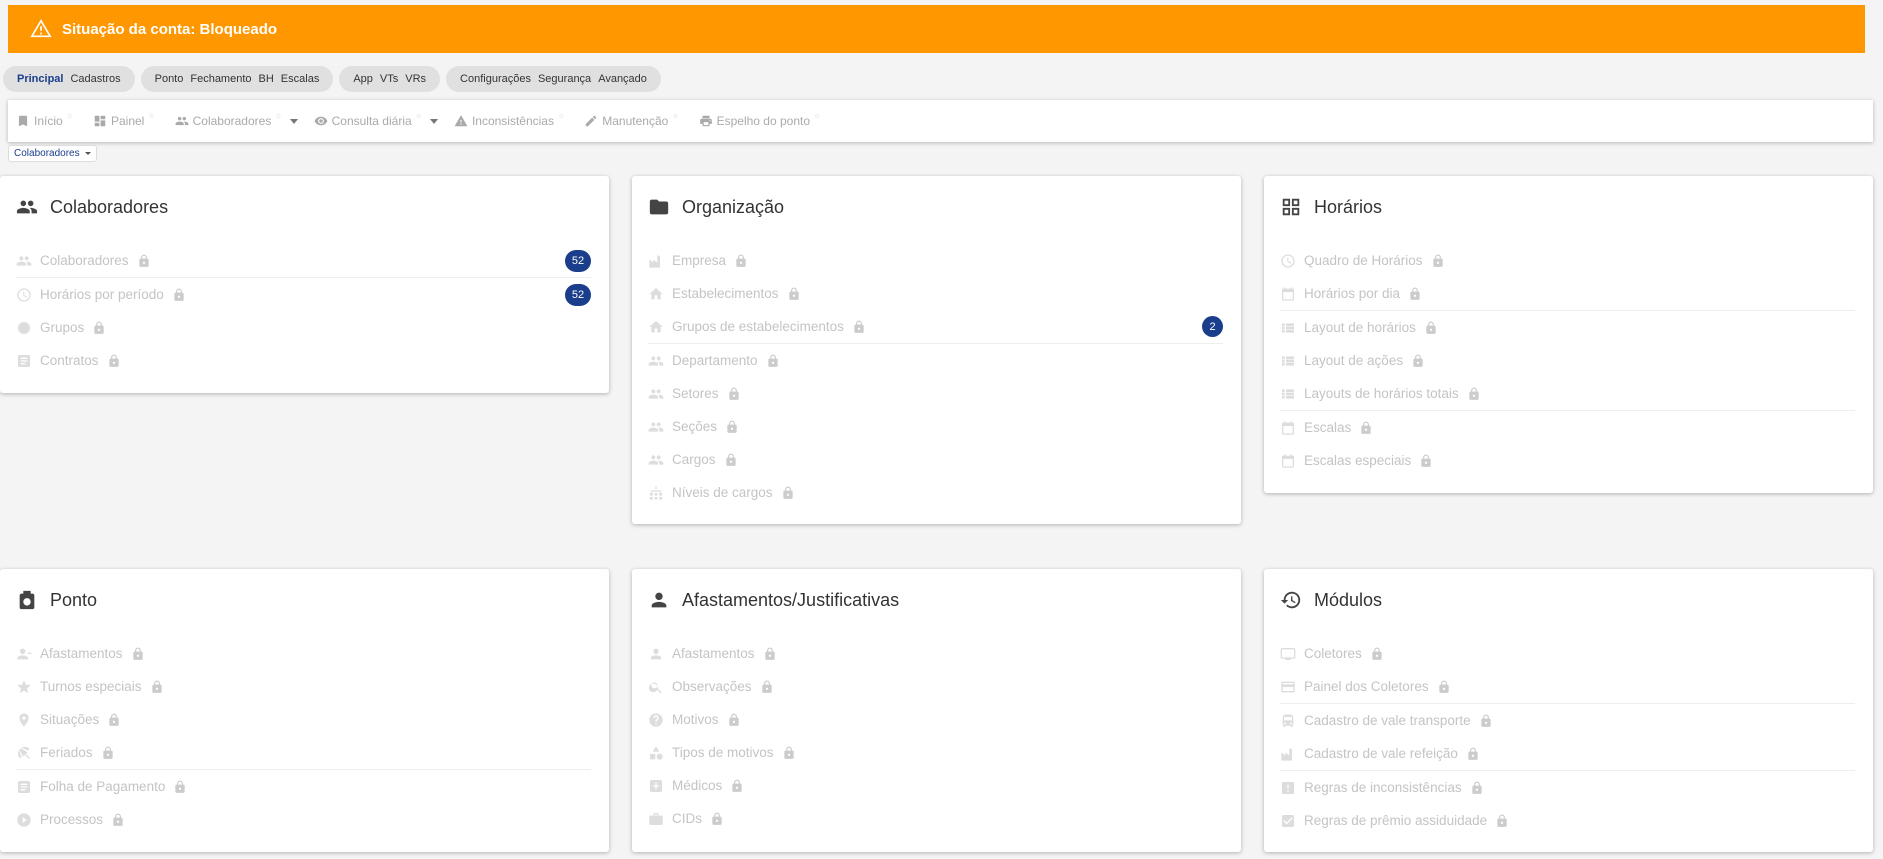  What do you see at coordinates (389, 79) in the screenshot?
I see `group-item-vts: VTs` at bounding box center [389, 79].